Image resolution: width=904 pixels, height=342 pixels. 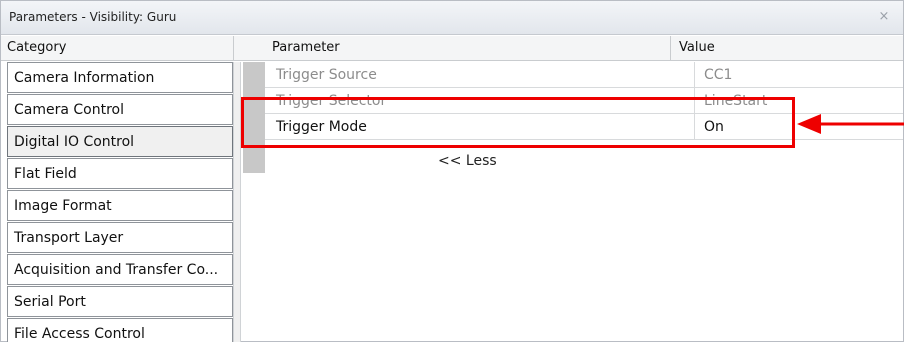 I want to click on category-item-camera-information: Camera Information, so click(x=120, y=77).